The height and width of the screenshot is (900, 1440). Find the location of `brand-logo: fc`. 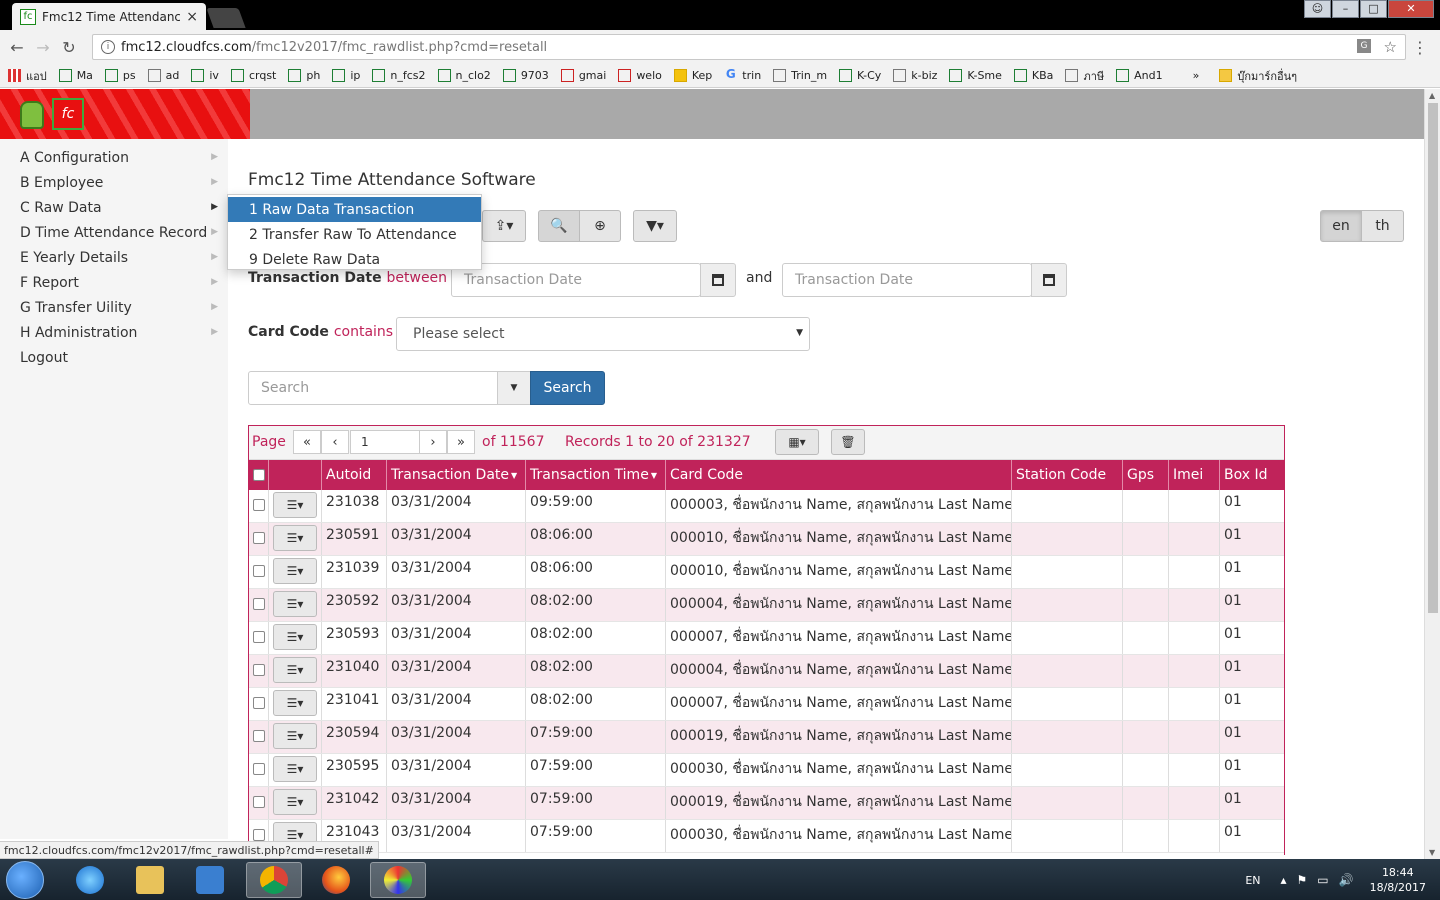

brand-logo: fc is located at coordinates (125, 114).